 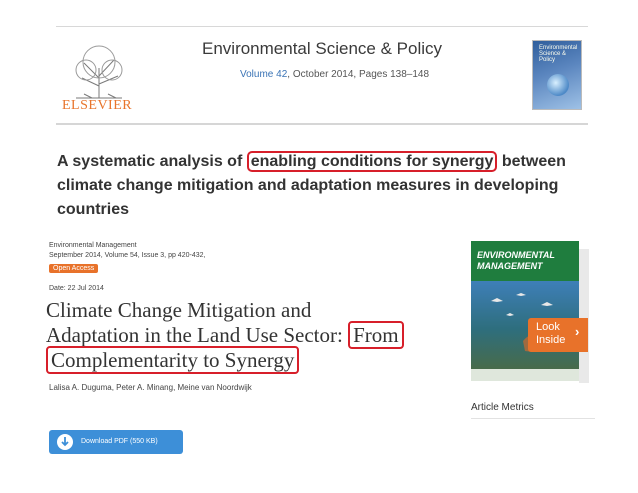 I want to click on journal-cover-thumbnail: Environmental Science & Policy, so click(x=557, y=75).